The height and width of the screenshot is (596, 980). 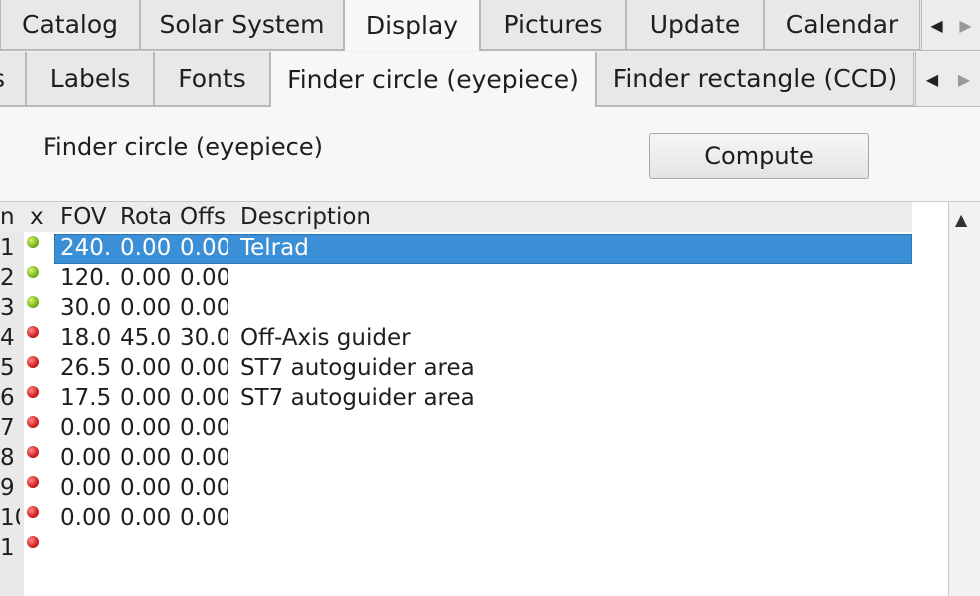 What do you see at coordinates (10, 518) in the screenshot?
I see `cell-row-number: 10` at bounding box center [10, 518].